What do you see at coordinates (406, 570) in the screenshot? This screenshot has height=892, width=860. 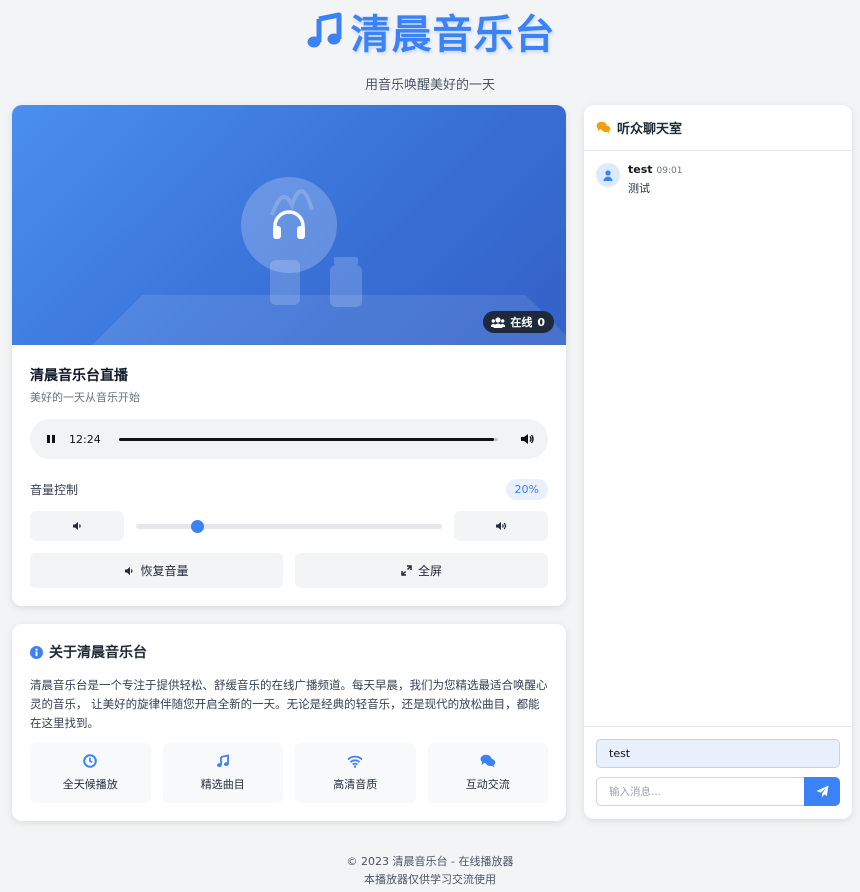 I see `expand-icon` at bounding box center [406, 570].